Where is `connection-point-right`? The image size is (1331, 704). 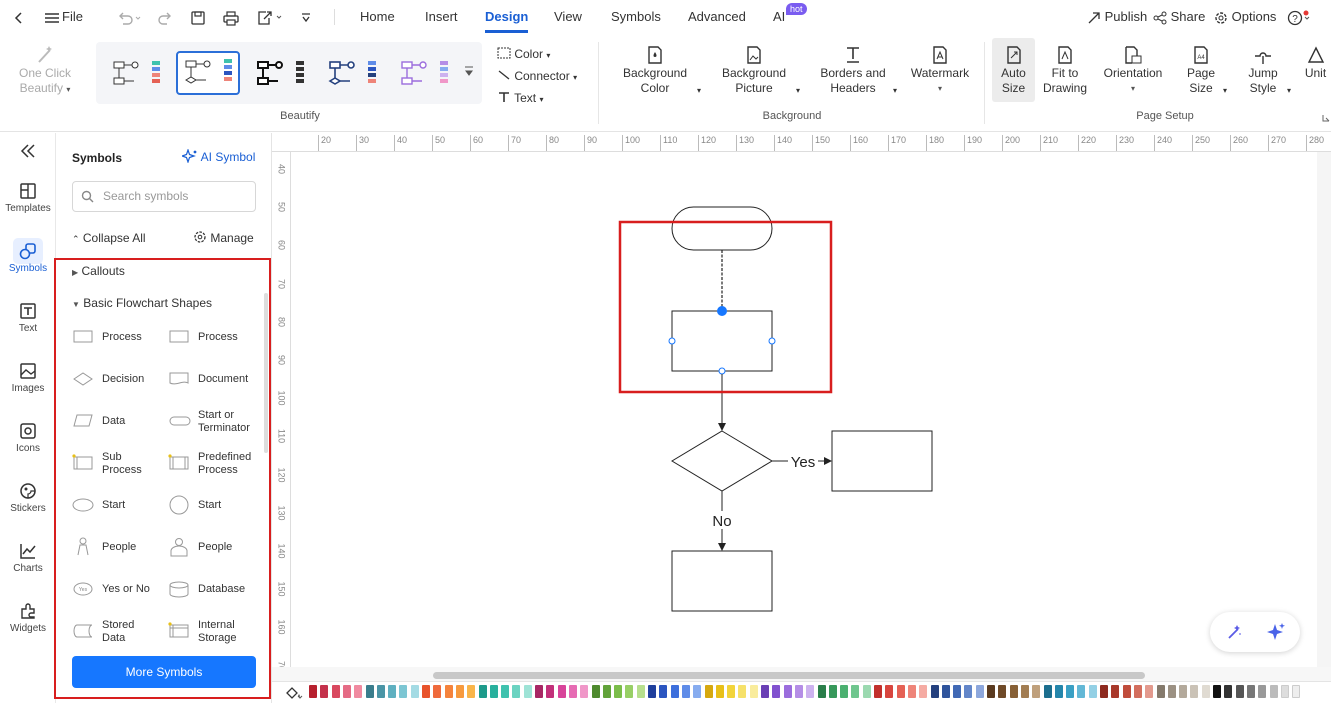
connection-point-right is located at coordinates (772, 341).